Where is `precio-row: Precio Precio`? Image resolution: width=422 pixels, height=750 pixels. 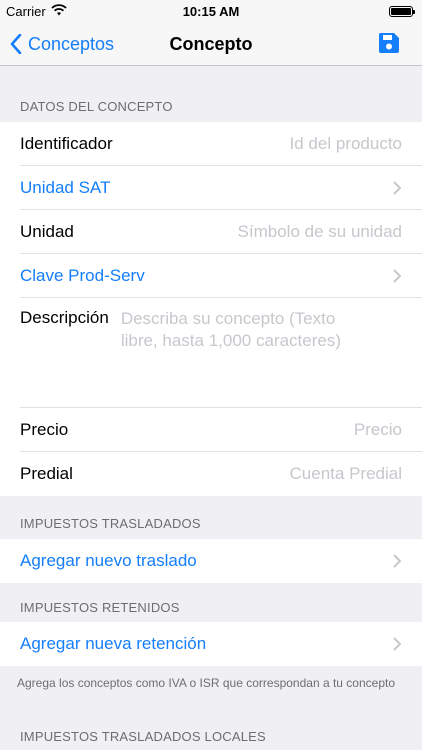 precio-row: Precio Precio is located at coordinates (211, 430).